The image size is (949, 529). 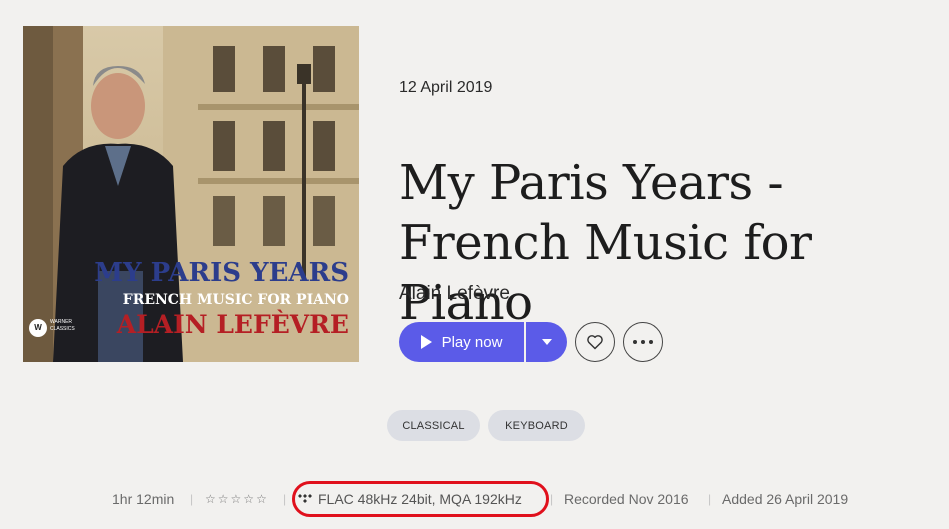 What do you see at coordinates (626, 499) in the screenshot?
I see `recorded-date: Recorded Nov 2016` at bounding box center [626, 499].